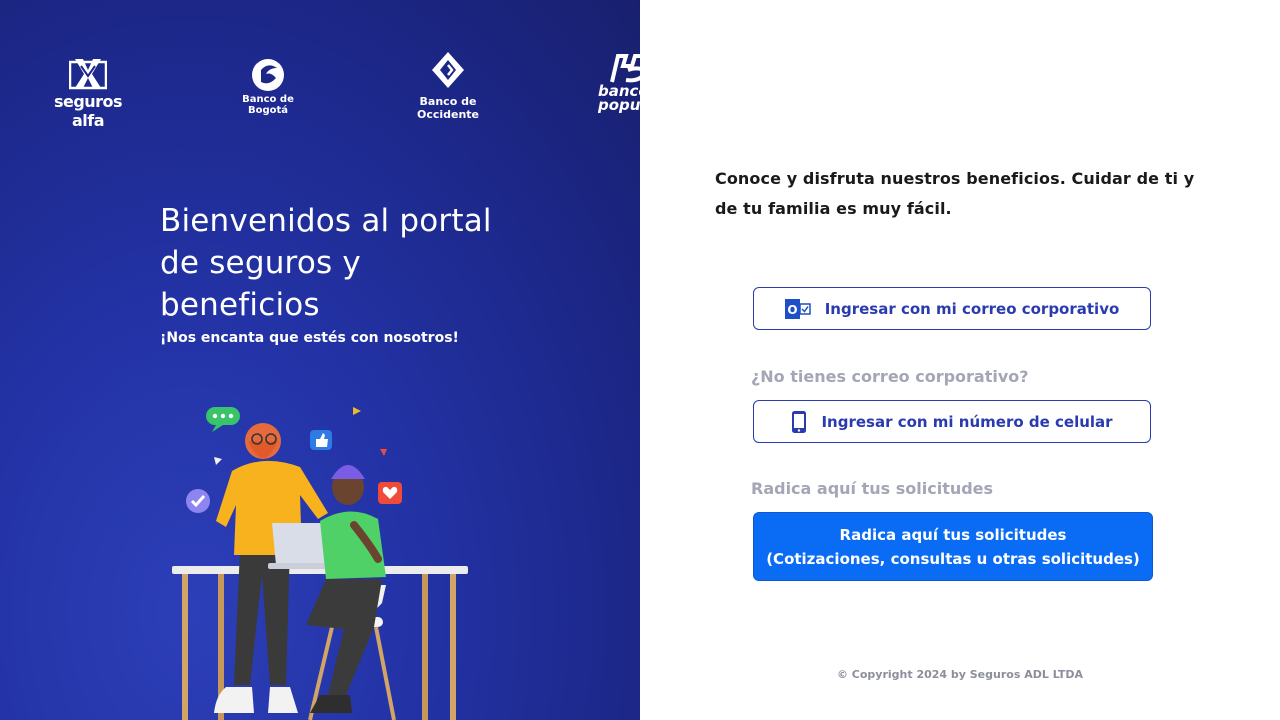 Image resolution: width=1280 pixels, height=720 pixels. What do you see at coordinates (88, 111) in the screenshot?
I see `alfa-logo-text: seguros alfa` at bounding box center [88, 111].